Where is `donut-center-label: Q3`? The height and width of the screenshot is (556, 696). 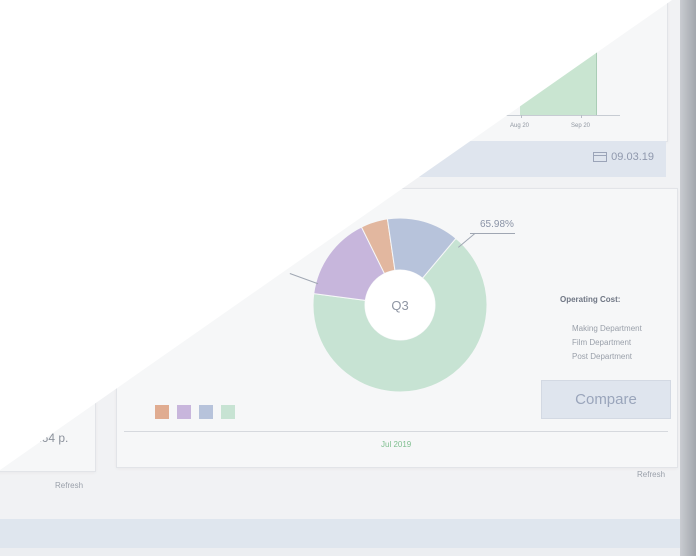
donut-center-label: Q3 is located at coordinates (399, 305).